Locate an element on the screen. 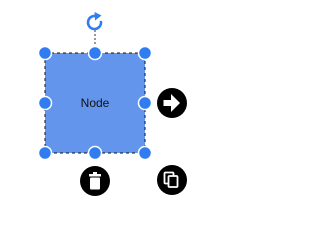 This screenshot has height=240, width=320. trash-icon is located at coordinates (95, 181).